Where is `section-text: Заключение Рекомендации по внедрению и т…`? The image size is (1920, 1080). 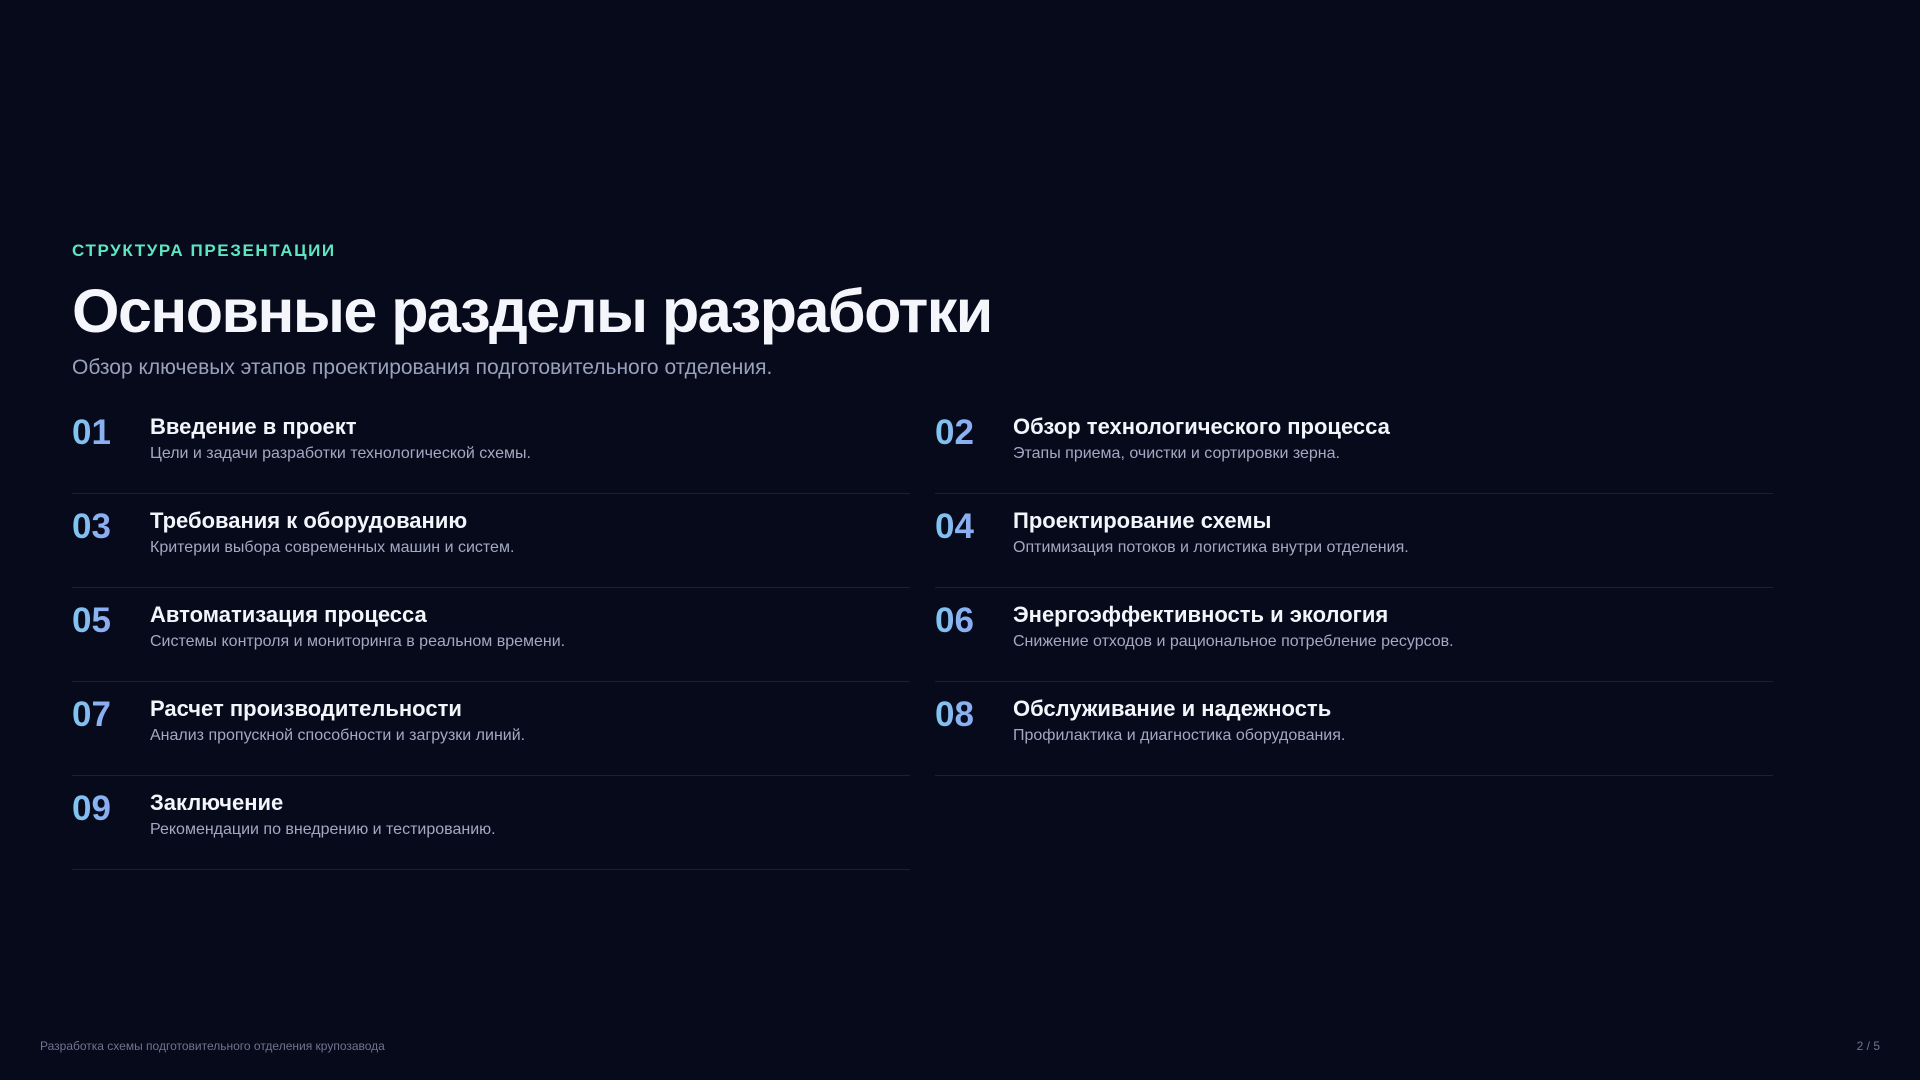
section-text: Заключение Рекомендации по внедрению и т… is located at coordinates (323, 829).